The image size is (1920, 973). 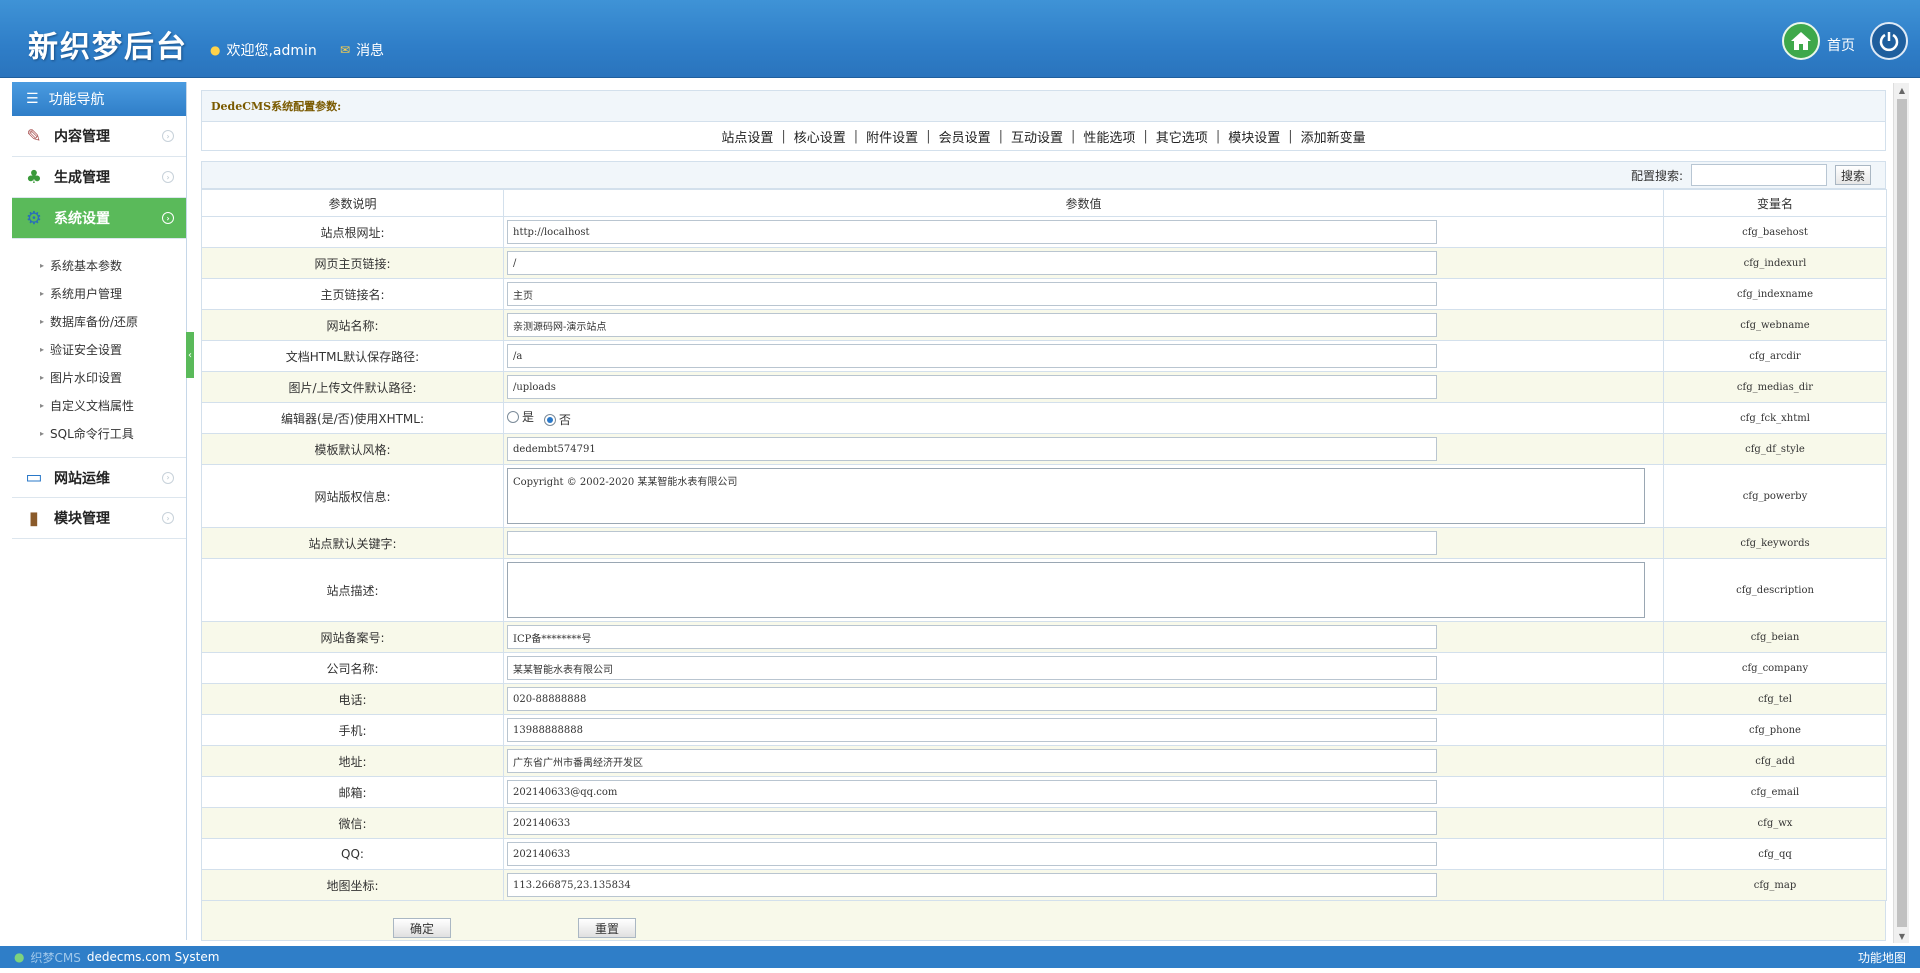 I want to click on param-input: http://localhost, so click(x=972, y=232).